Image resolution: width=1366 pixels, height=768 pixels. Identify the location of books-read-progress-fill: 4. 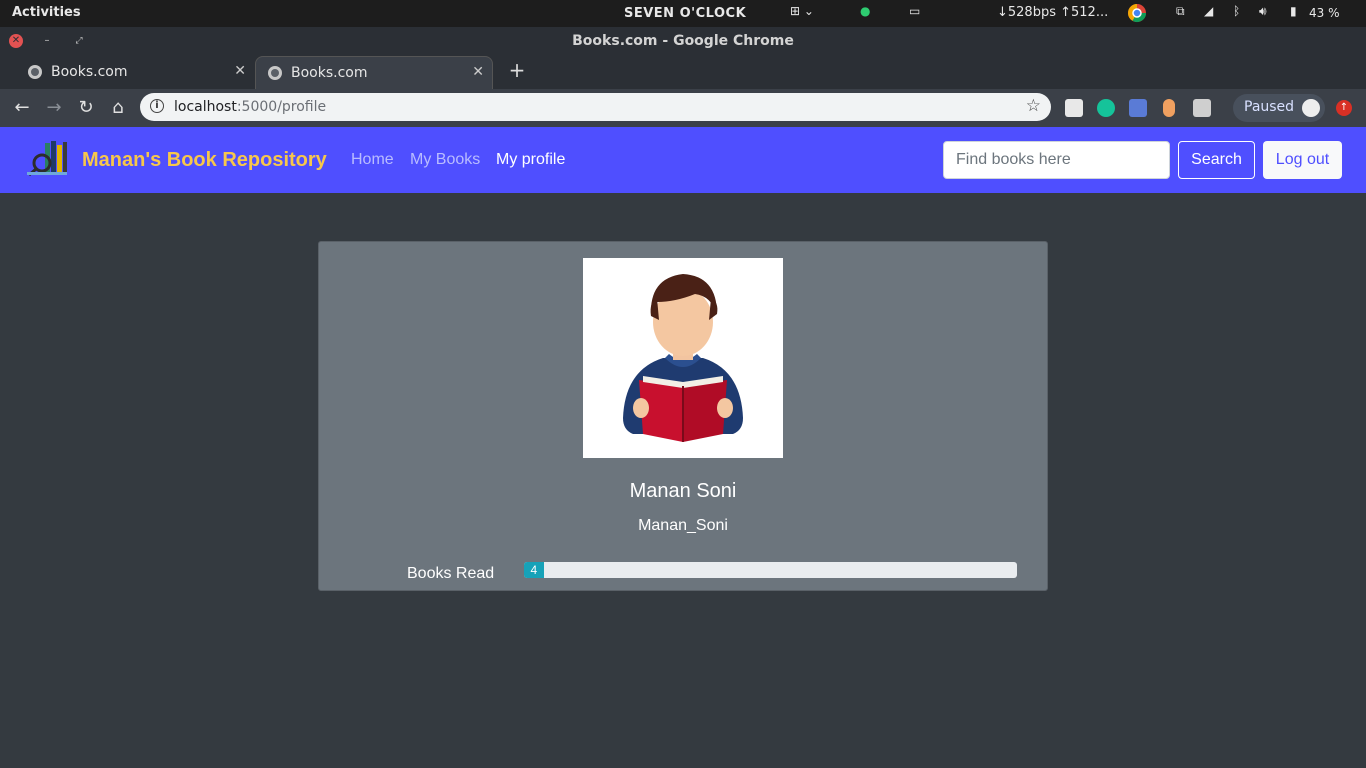
(534, 570).